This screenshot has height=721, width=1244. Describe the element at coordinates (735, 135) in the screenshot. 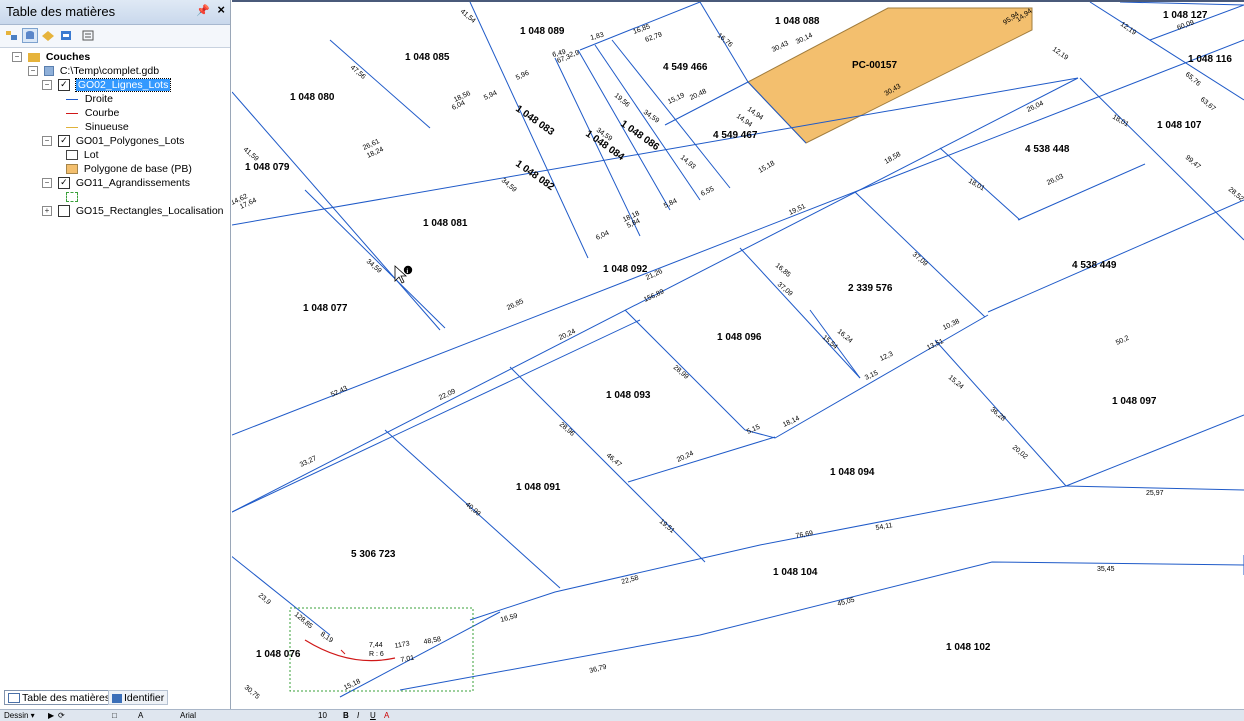

I see `lot-number-label: 4 549 467` at that location.